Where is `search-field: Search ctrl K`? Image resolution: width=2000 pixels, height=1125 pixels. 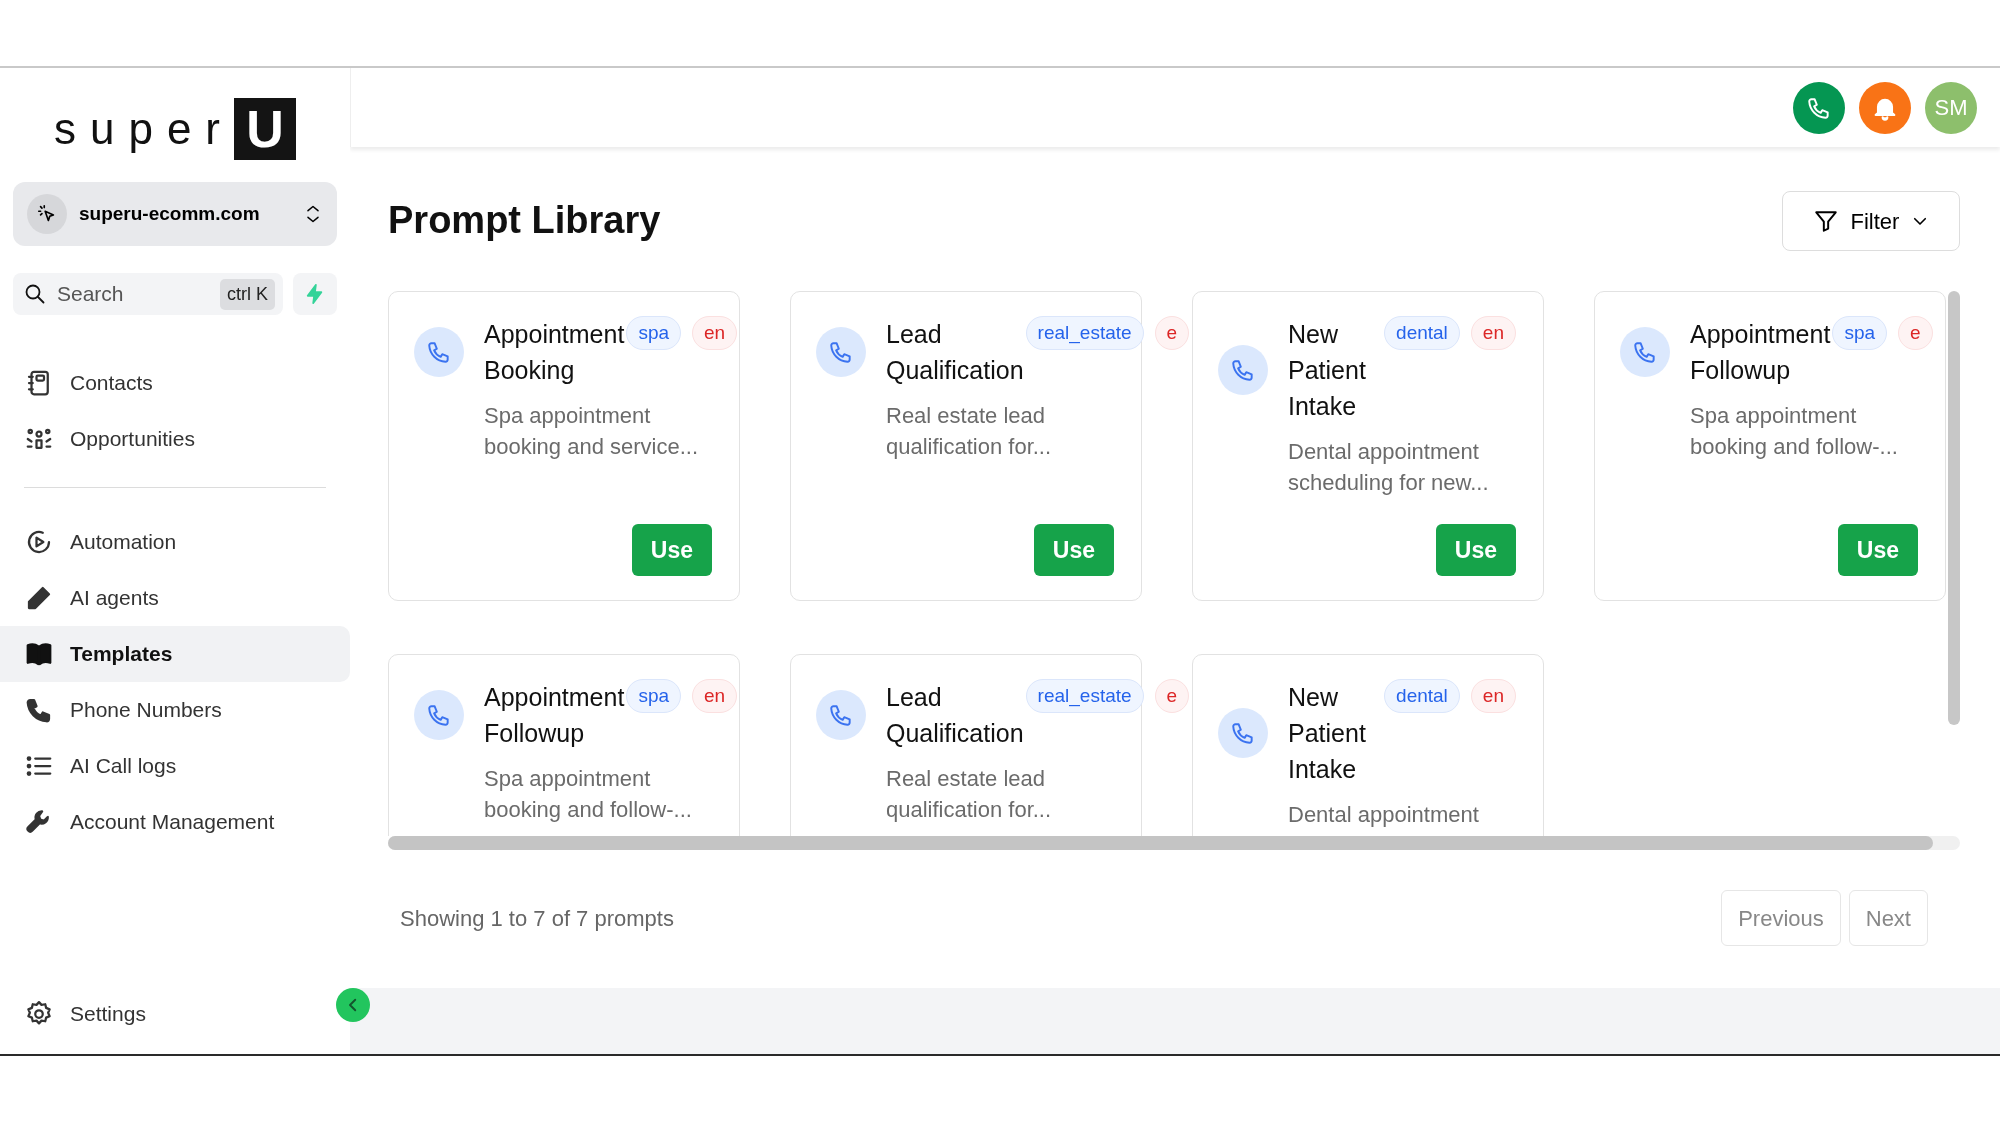
search-field: Search ctrl K is located at coordinates (148, 294).